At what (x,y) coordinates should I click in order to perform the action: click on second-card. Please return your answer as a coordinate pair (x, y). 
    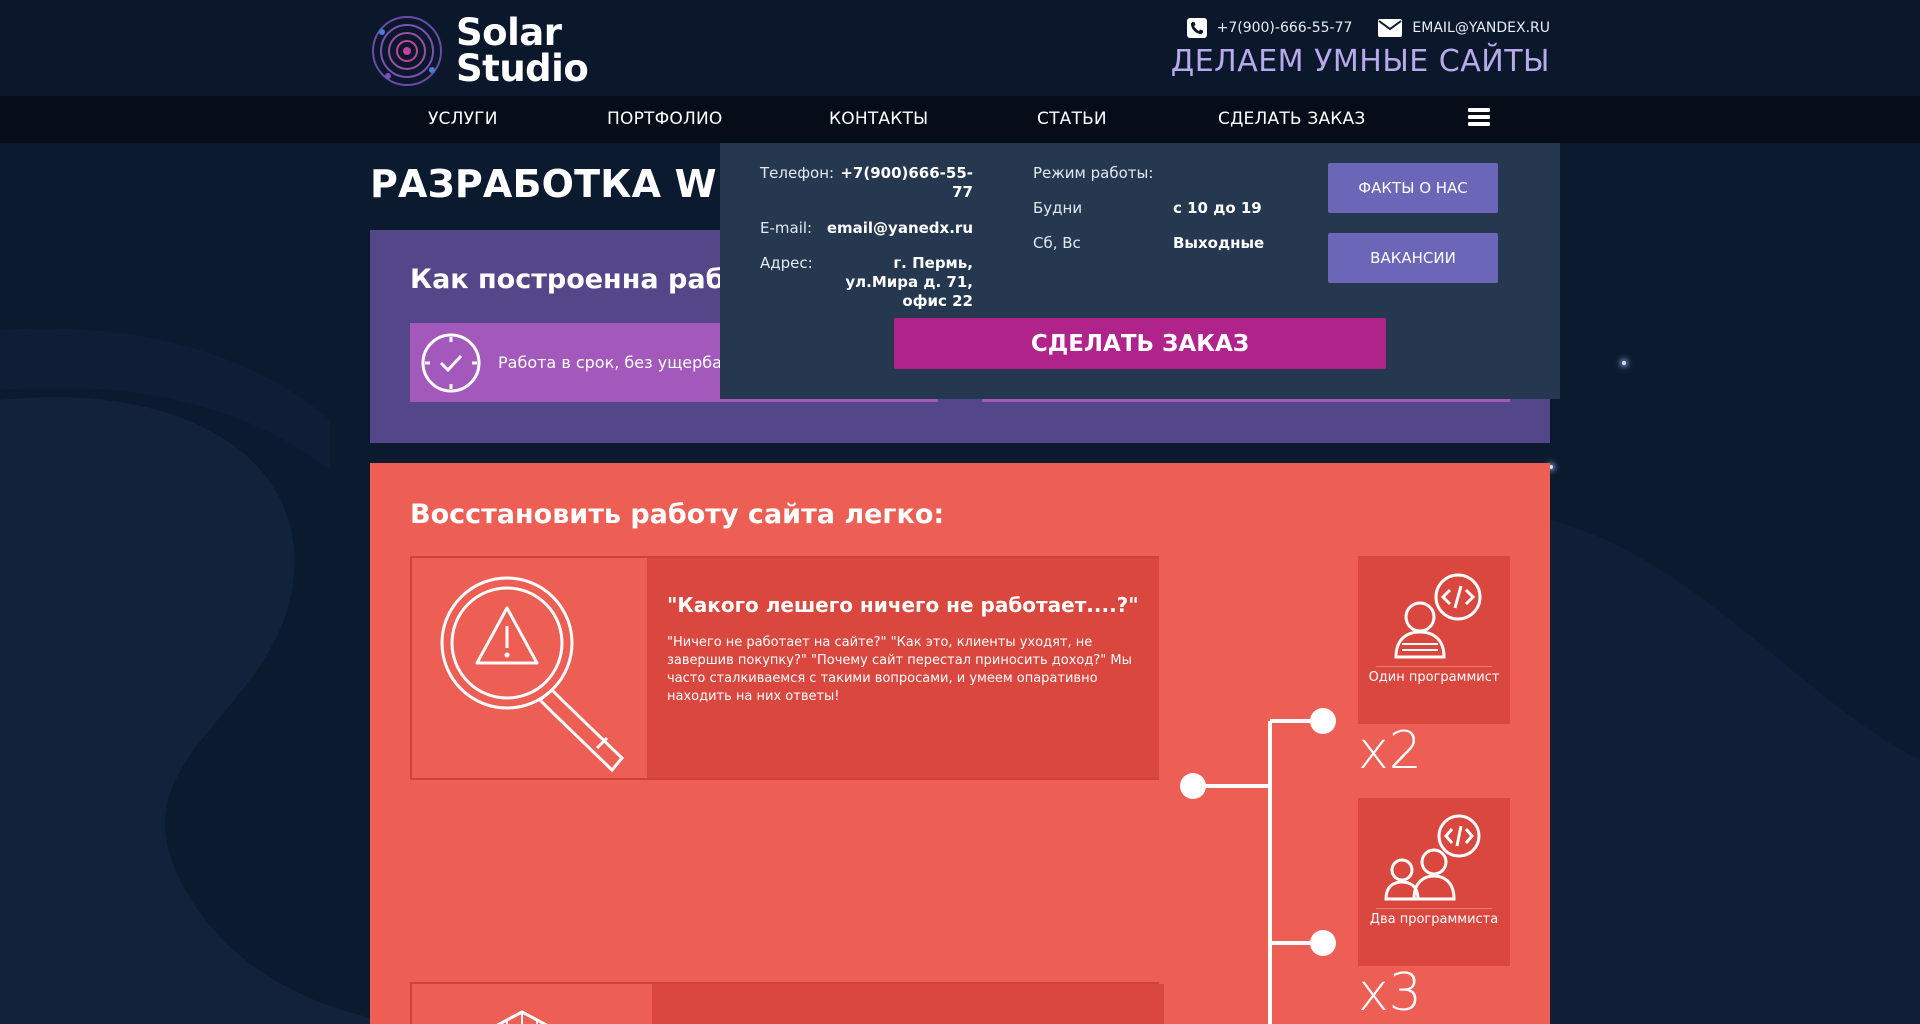
    Looking at the image, I should click on (787, 1003).